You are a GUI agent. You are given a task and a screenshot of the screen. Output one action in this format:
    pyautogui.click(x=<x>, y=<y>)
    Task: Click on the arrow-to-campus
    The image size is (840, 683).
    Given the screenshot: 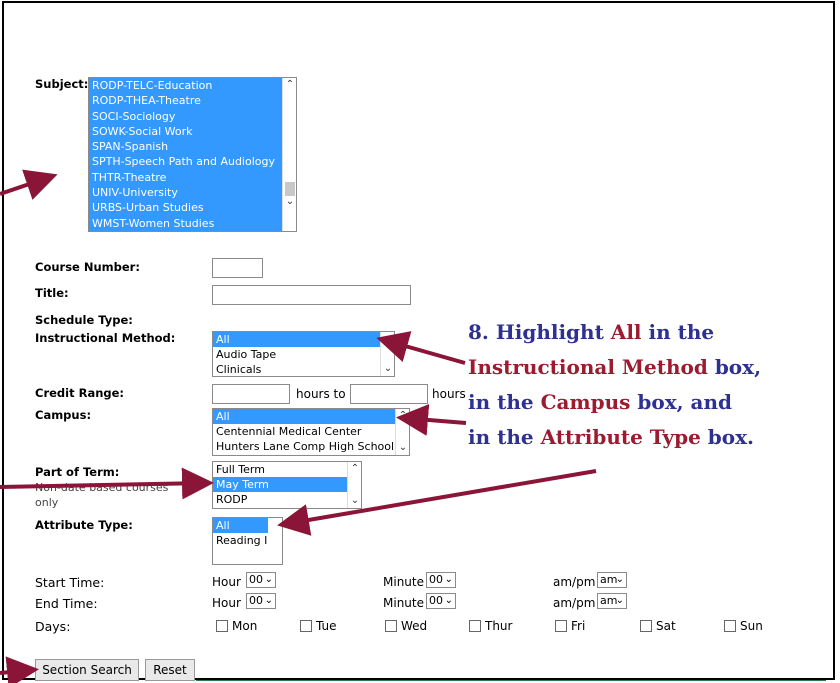 What is the action you would take?
    pyautogui.click(x=431, y=419)
    